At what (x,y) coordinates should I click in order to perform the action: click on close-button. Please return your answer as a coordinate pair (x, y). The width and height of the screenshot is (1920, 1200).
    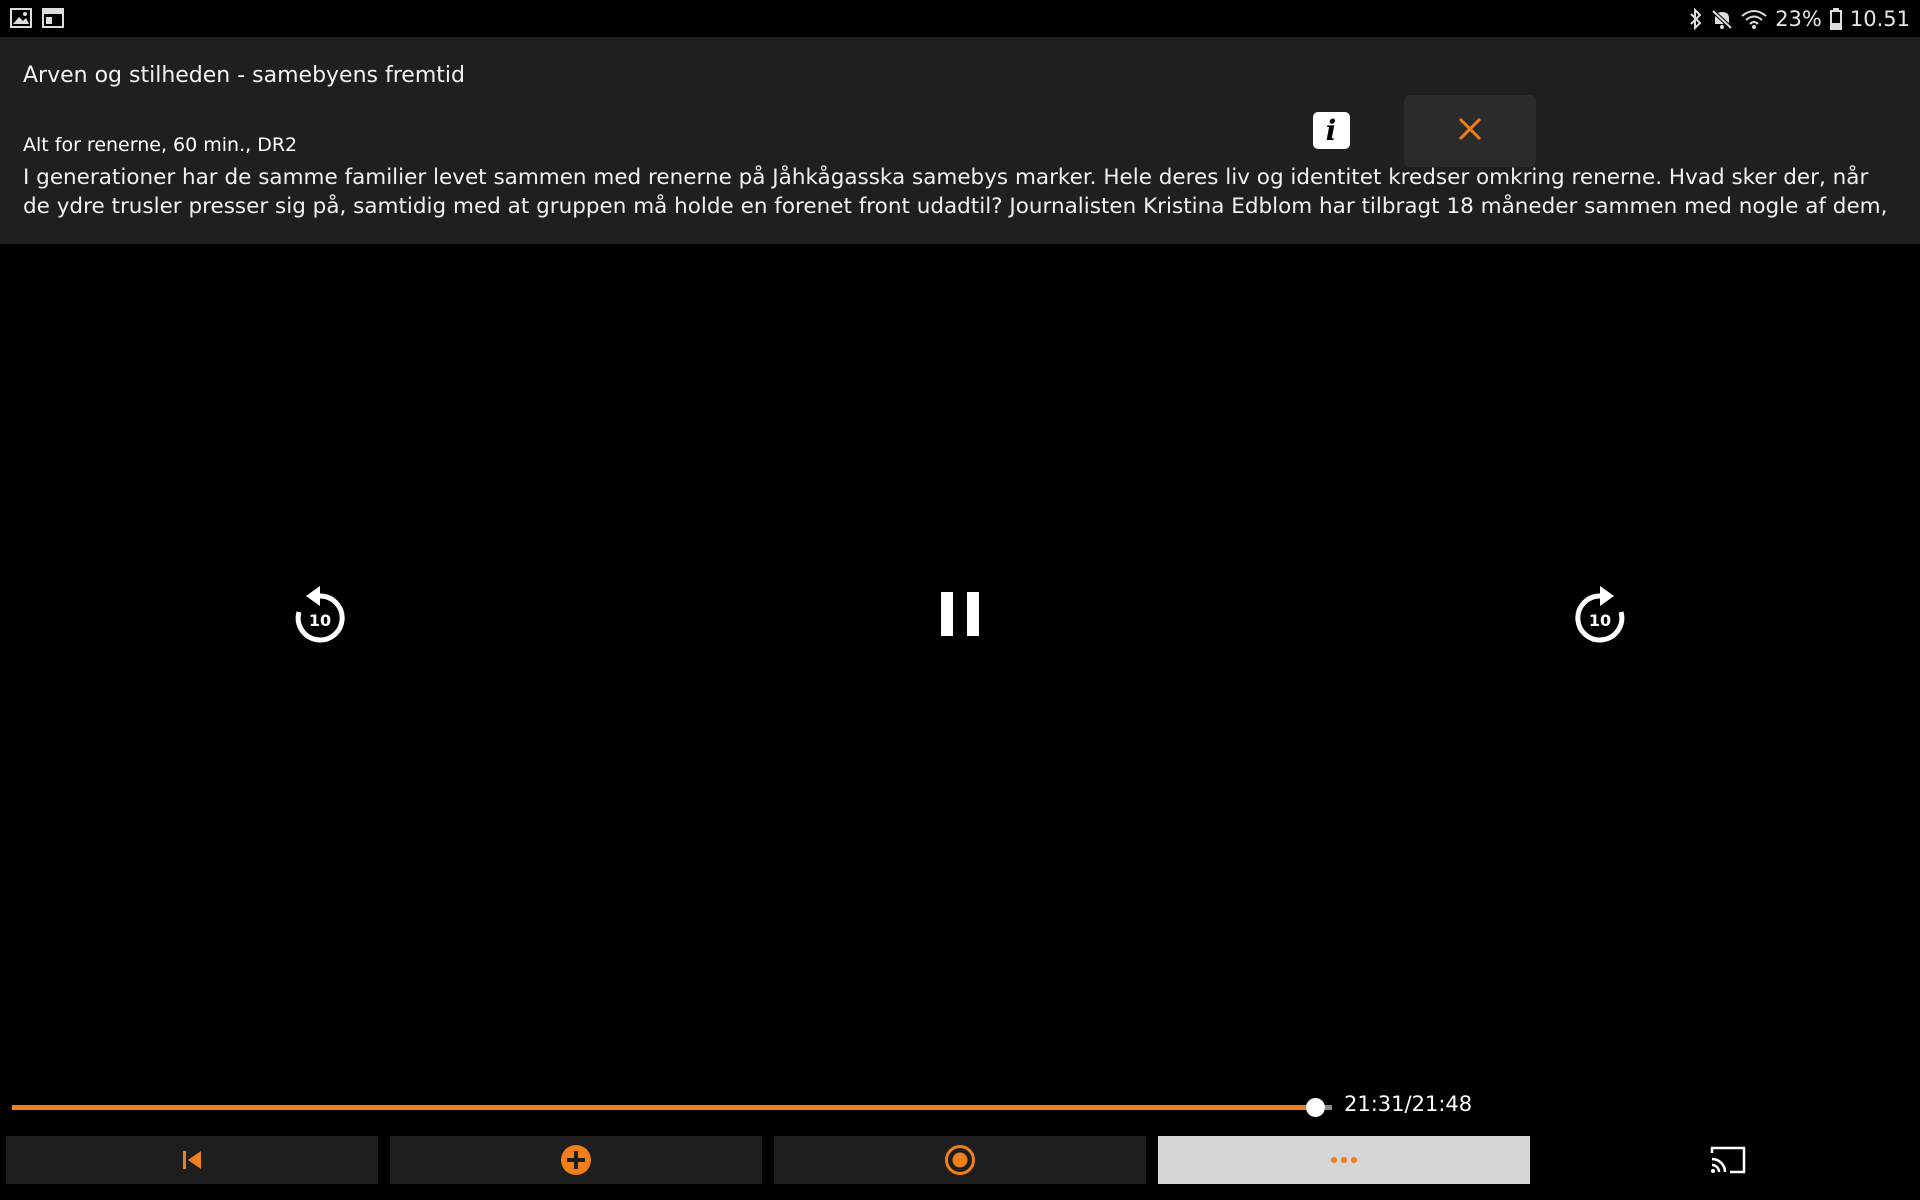
    Looking at the image, I should click on (1470, 131).